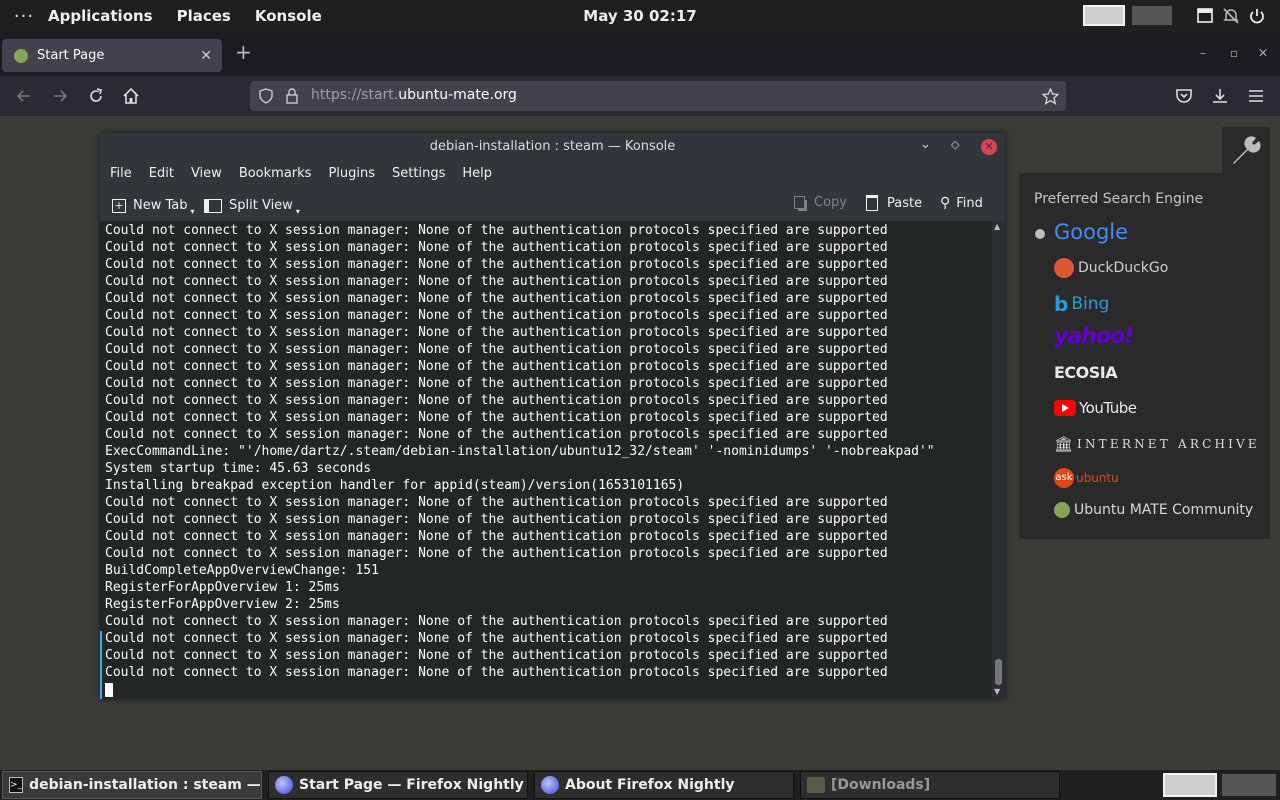 Image resolution: width=1280 pixels, height=800 pixels. I want to click on scrollbar-thumb, so click(998, 672).